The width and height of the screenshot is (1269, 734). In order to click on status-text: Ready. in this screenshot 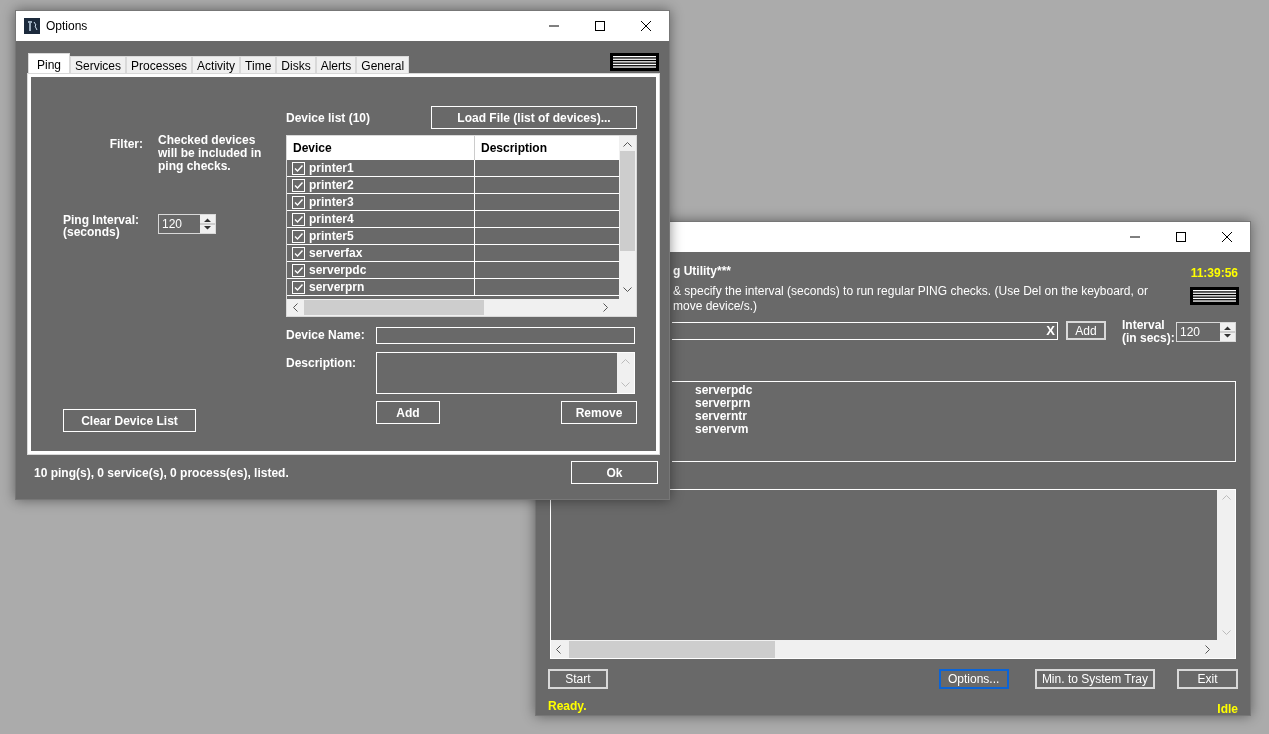, I will do `click(567, 706)`.